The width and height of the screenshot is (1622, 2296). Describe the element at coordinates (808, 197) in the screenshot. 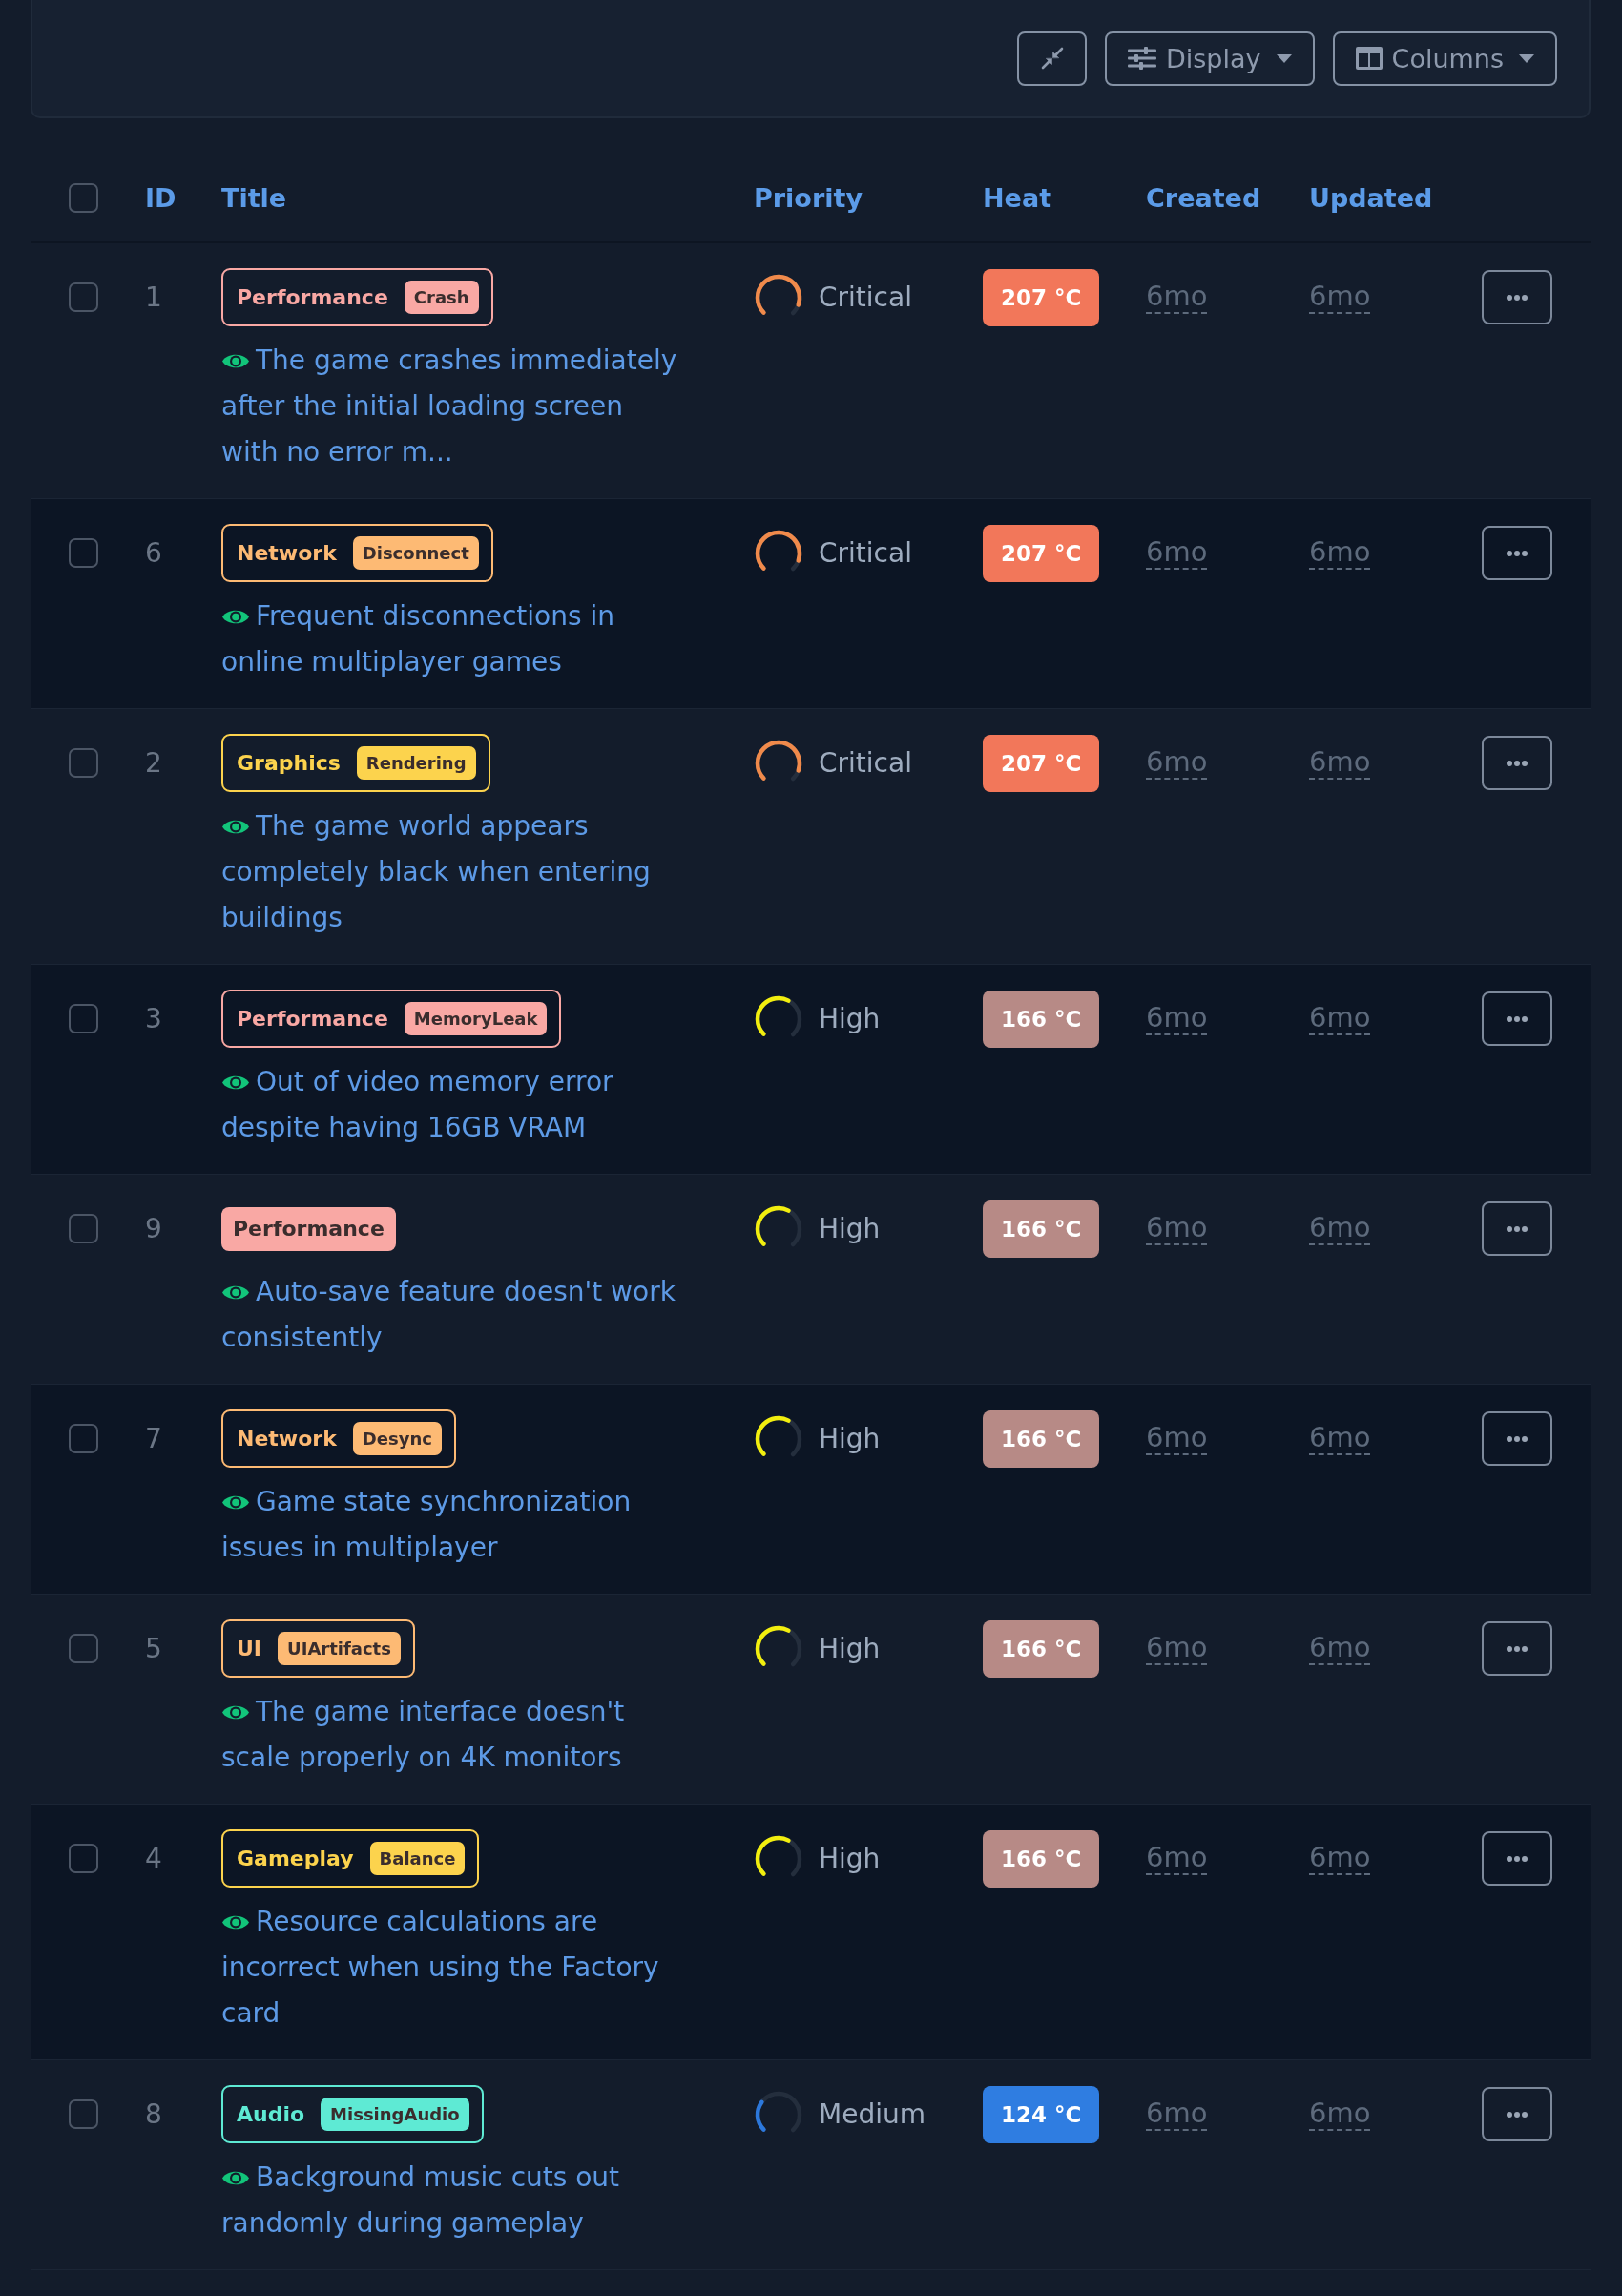

I see `column-header: Priority` at that location.